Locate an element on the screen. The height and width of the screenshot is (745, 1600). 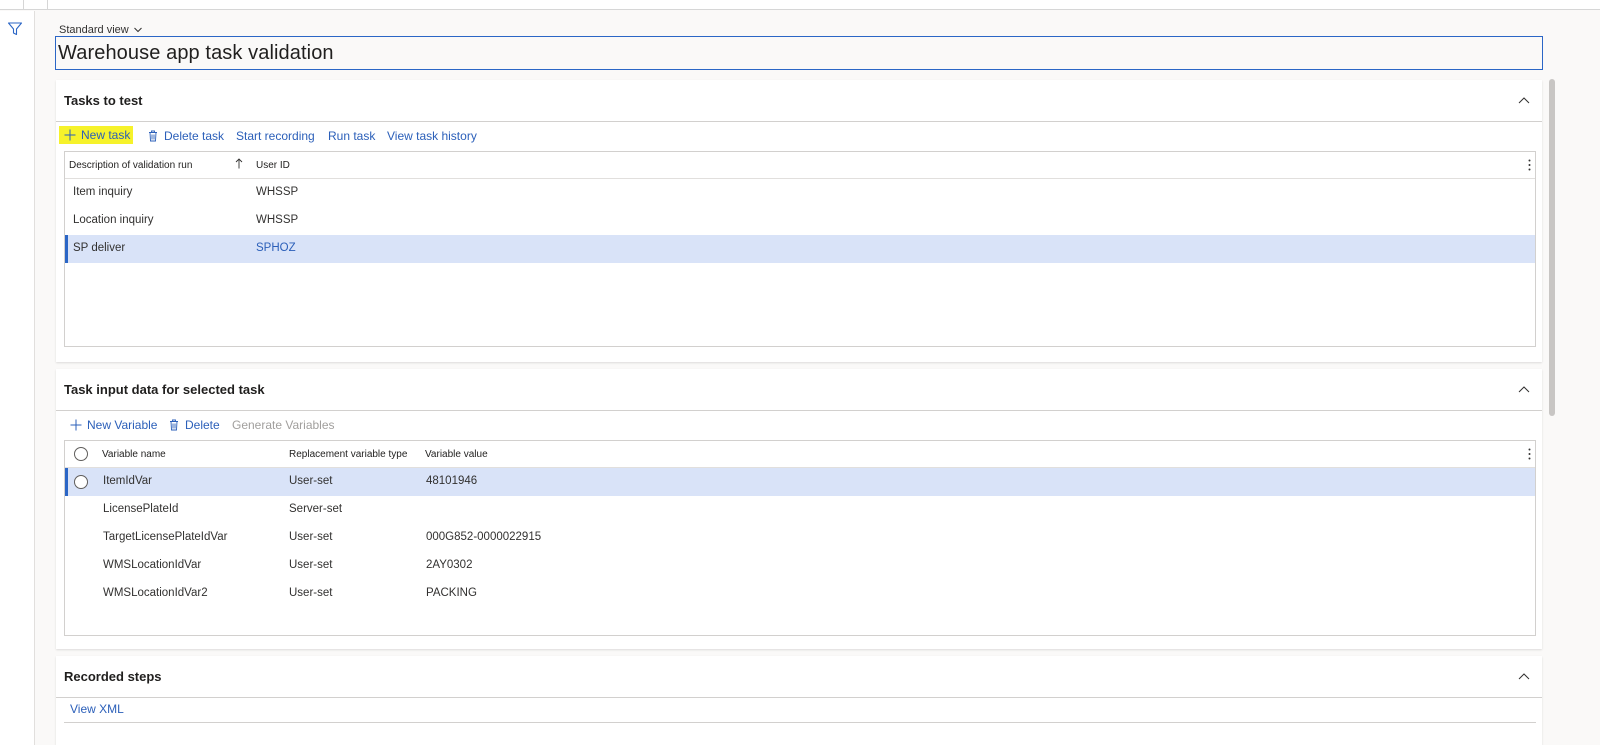
column-header-user-id: User ID is located at coordinates (273, 165).